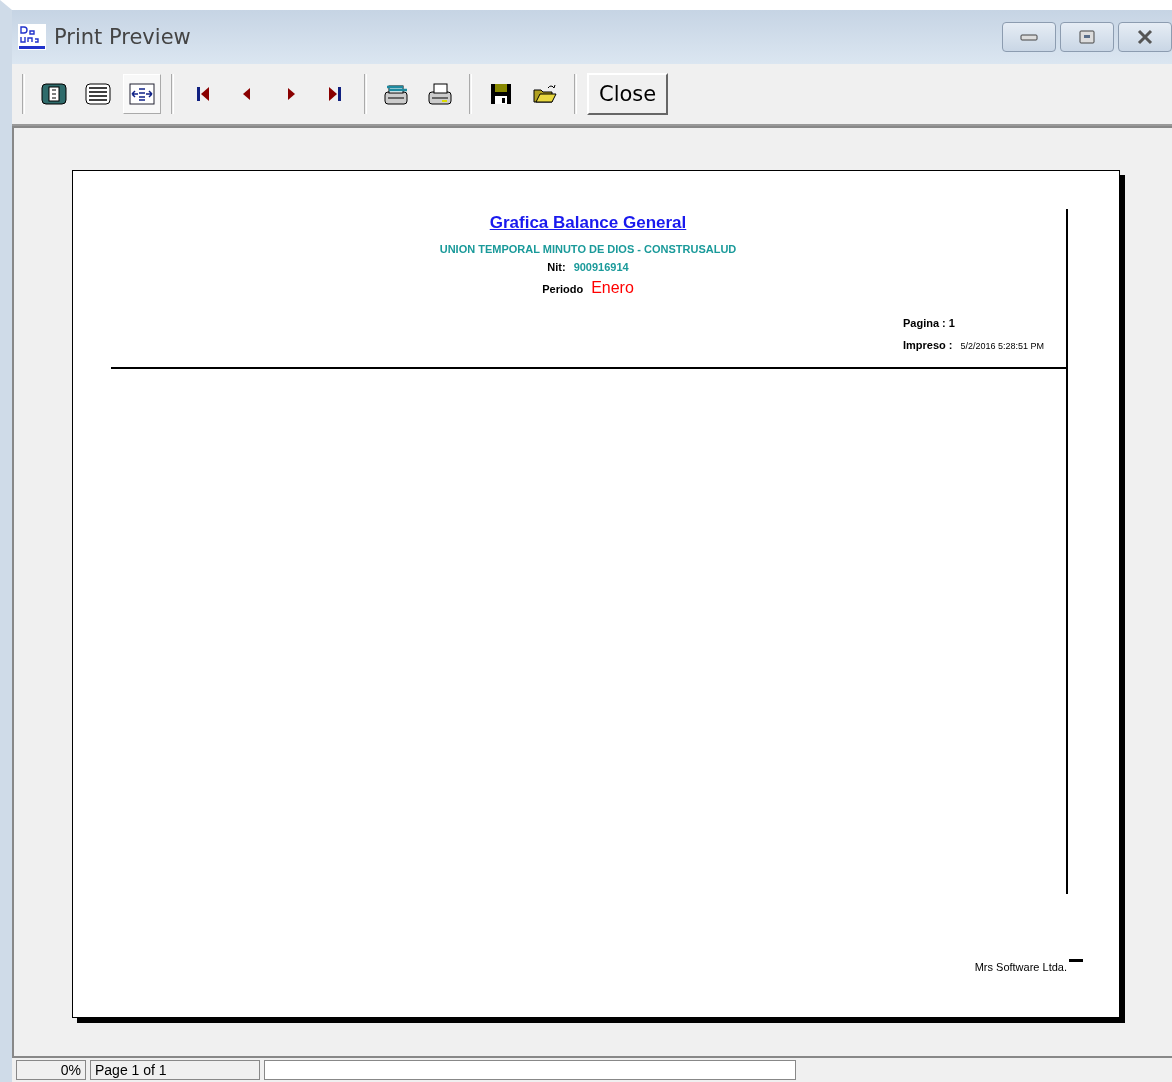 Image resolution: width=1172 pixels, height=1082 pixels. I want to click on footer-text: Mrs Software Ltda., so click(1020, 967).